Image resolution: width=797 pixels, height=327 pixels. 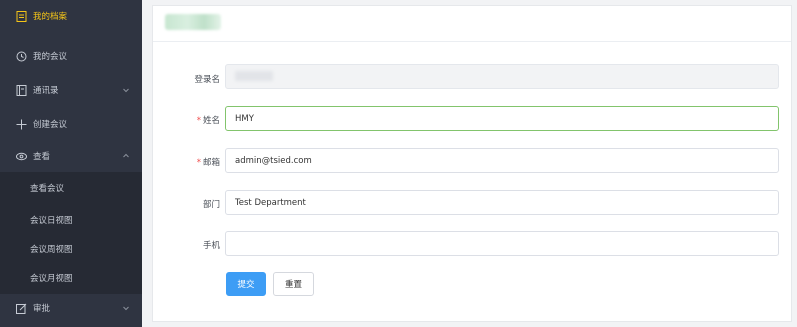 What do you see at coordinates (21, 308) in the screenshot?
I see `edit-icon` at bounding box center [21, 308].